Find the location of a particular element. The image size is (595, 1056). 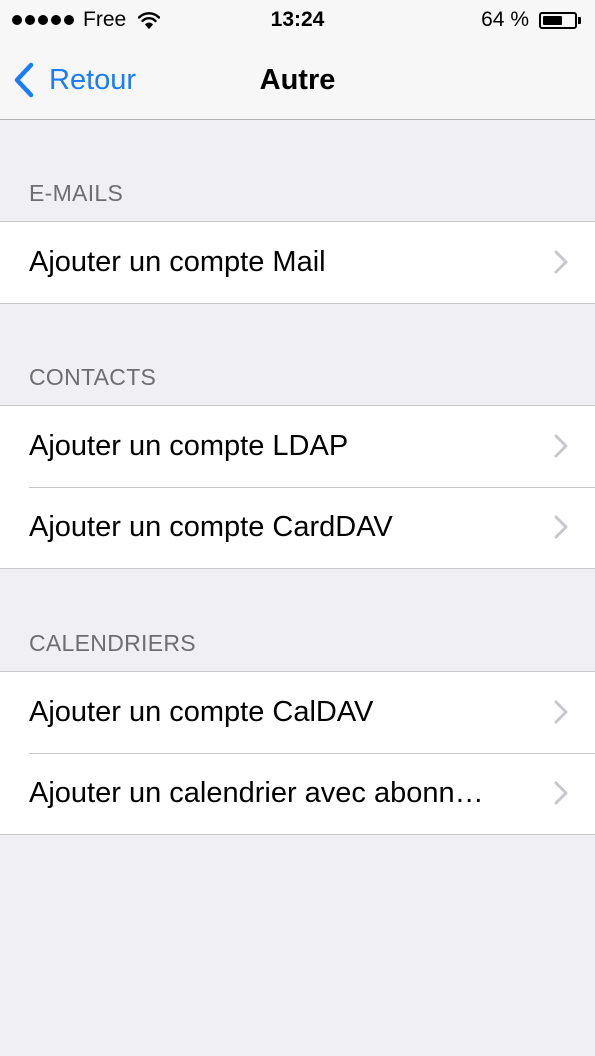

section-header-emails: E-MAILS is located at coordinates (76, 193).